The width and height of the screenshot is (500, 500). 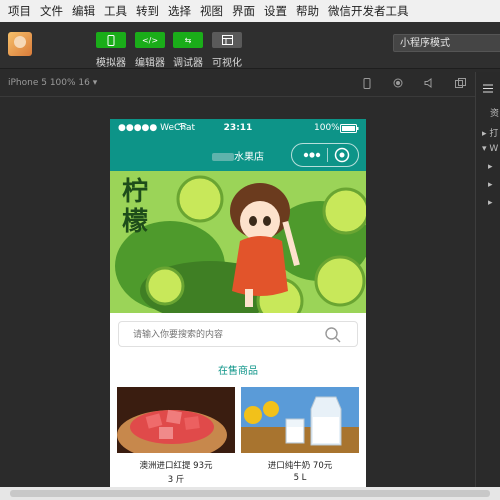 I want to click on menu-bar: 项目 文件 编辑 工具 转到 选择 视图 界面 设置 帮助 微信开发者工具, so click(x=250, y=11).